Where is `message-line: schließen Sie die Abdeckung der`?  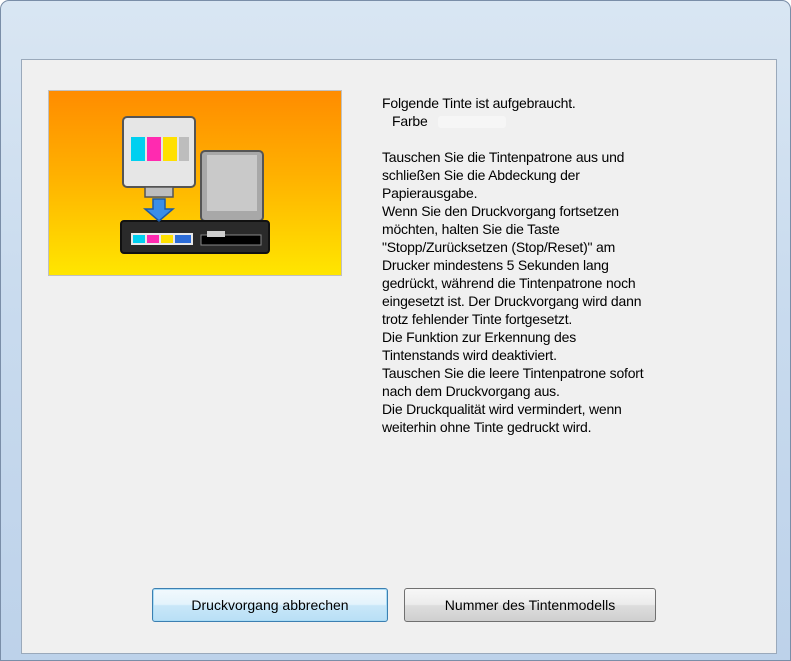
message-line: schließen Sie die Abdeckung der is located at coordinates (481, 175).